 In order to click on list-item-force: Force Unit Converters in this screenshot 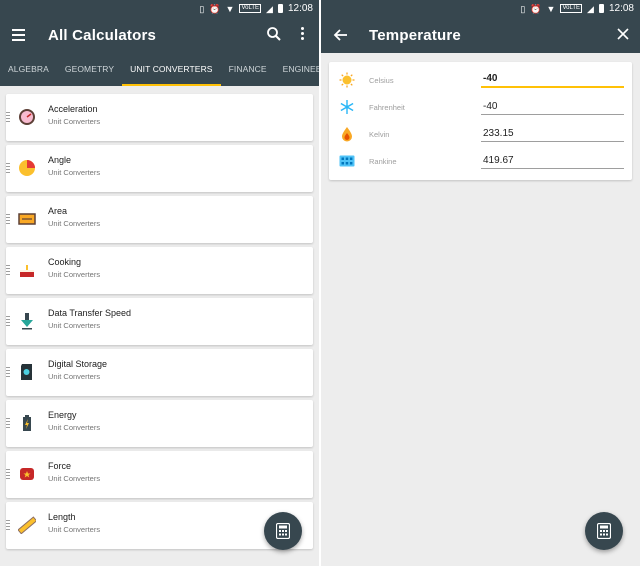, I will do `click(159, 474)`.